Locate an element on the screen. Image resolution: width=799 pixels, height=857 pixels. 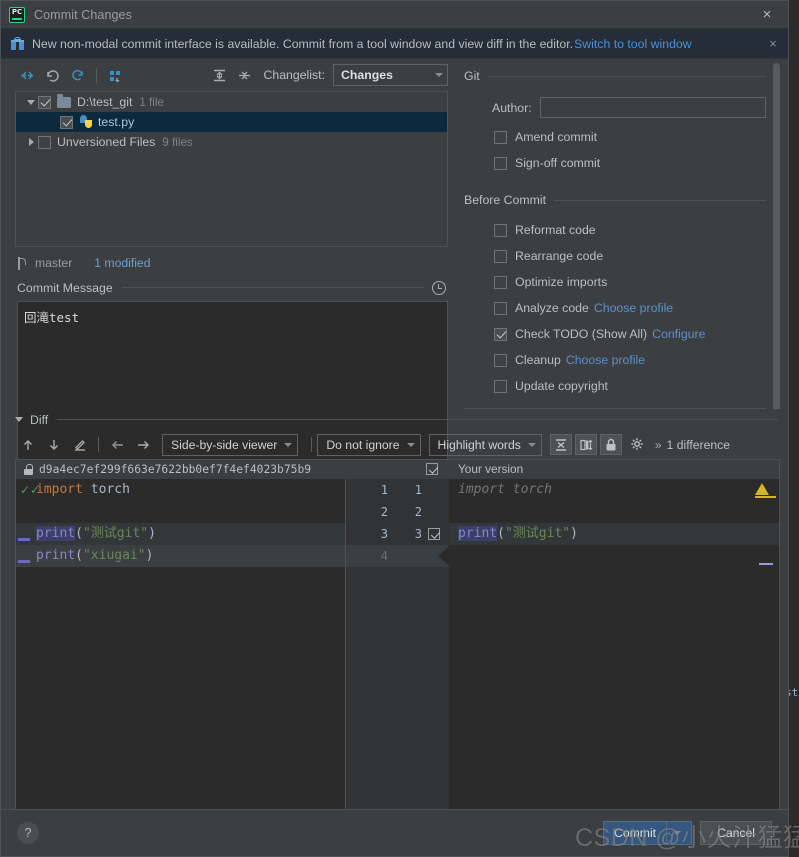
ignore-mode-value: Do not ignore is located at coordinates (363, 444).